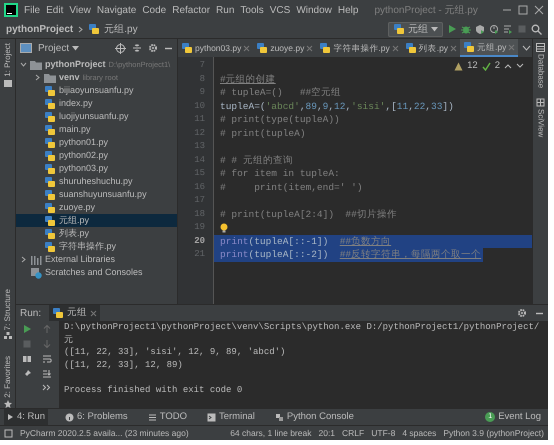 This screenshot has width=554, height=445. What do you see at coordinates (8, 382) in the screenshot?
I see `tool-window-tab: 2: Favorites` at bounding box center [8, 382].